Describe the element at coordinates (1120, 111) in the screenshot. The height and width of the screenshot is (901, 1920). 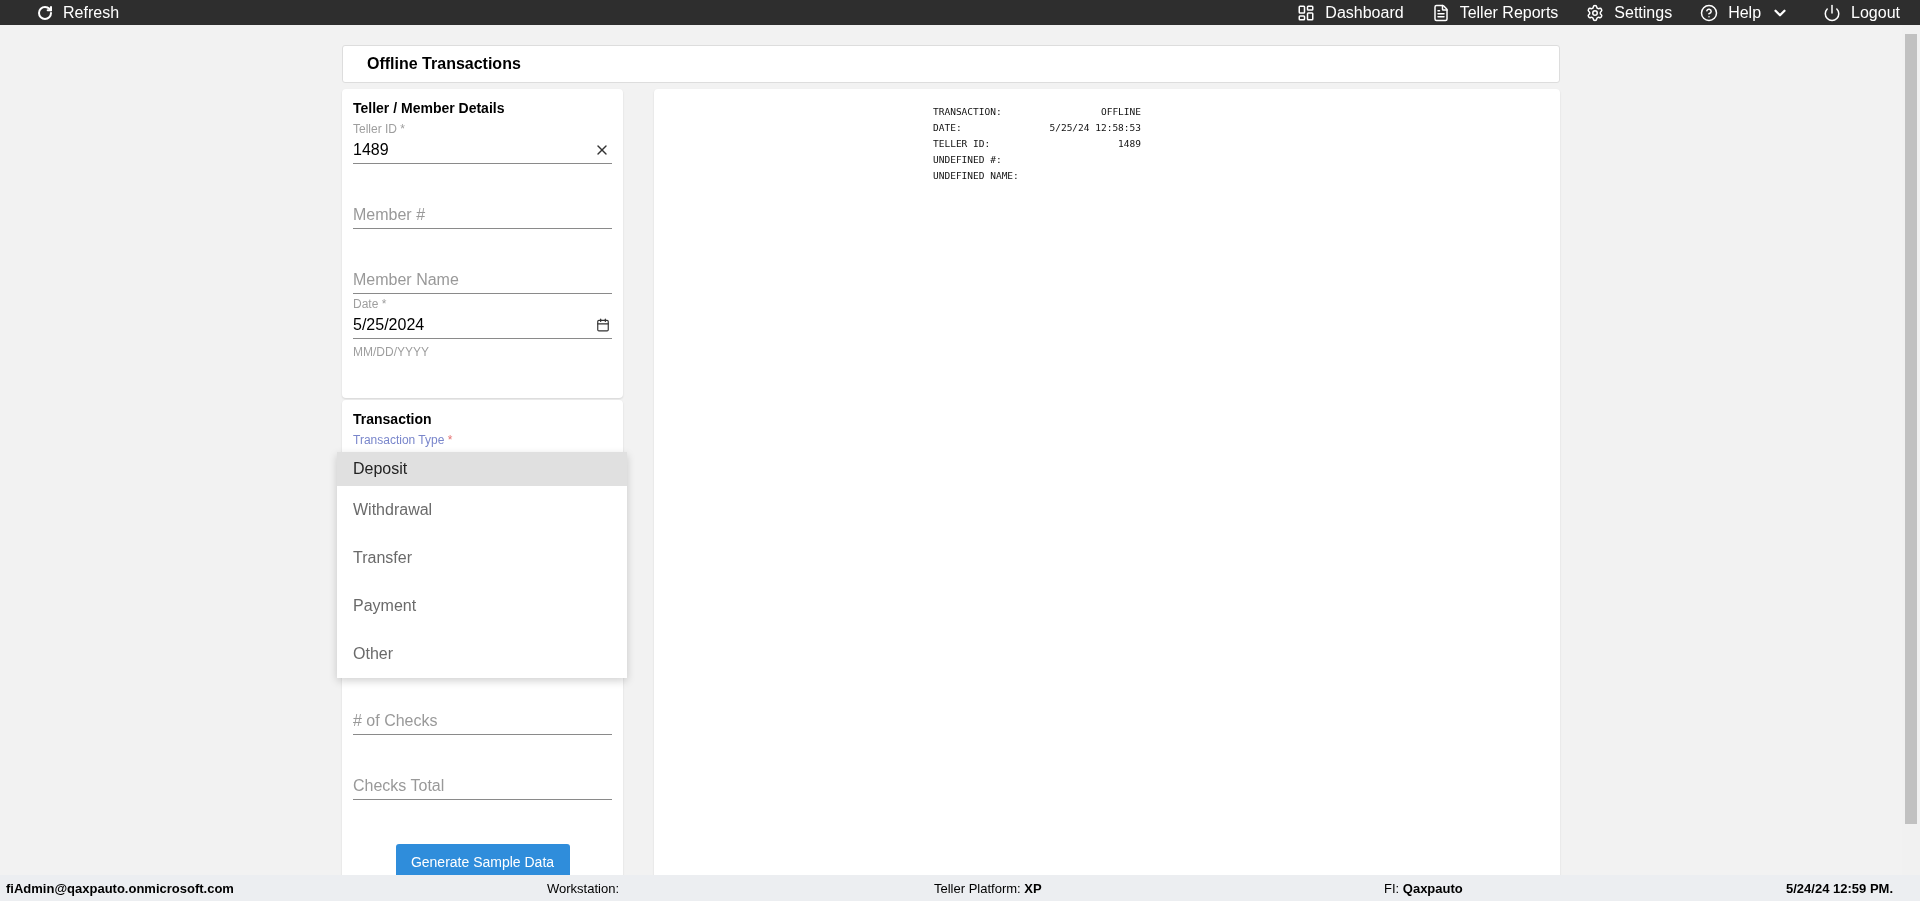
I see `receipt-value: OFFLINE` at that location.